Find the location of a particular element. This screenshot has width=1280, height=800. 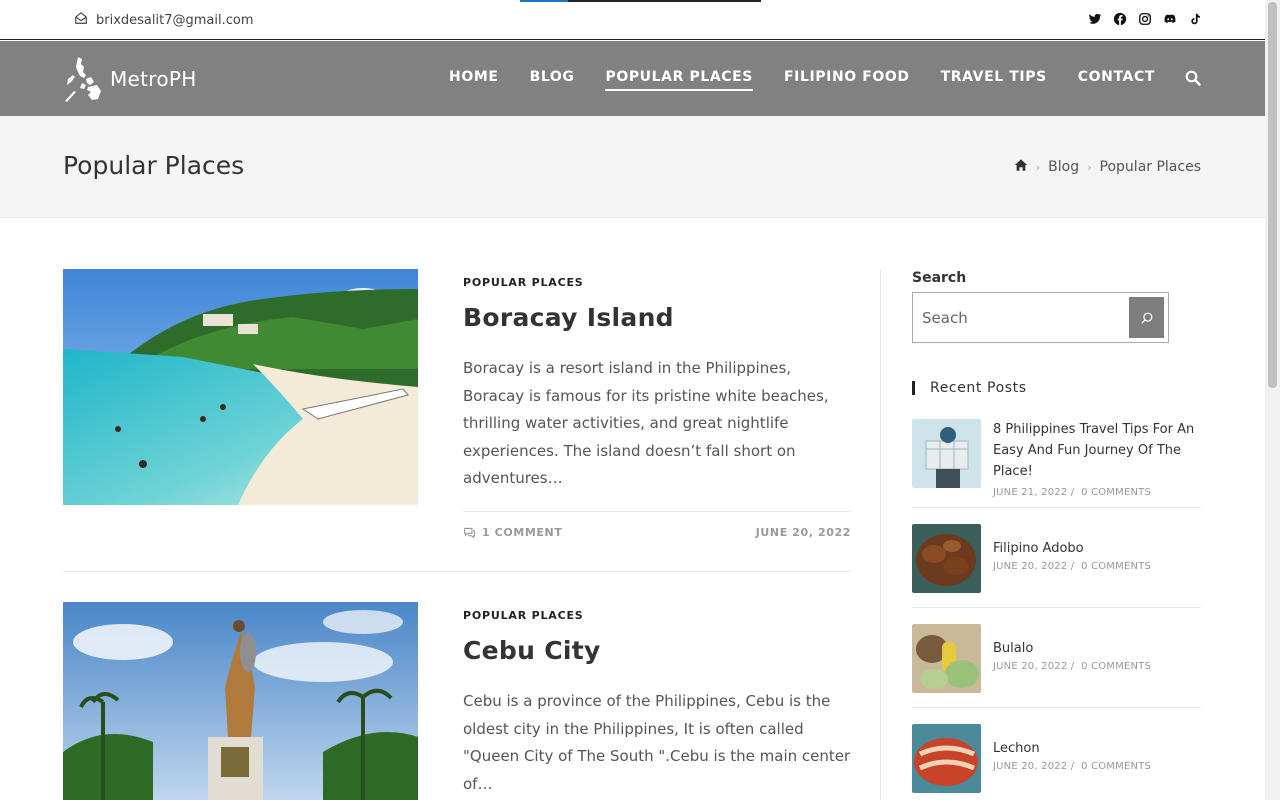

top-bar: brixdesalit7@gmail.com is located at coordinates (632, 20).